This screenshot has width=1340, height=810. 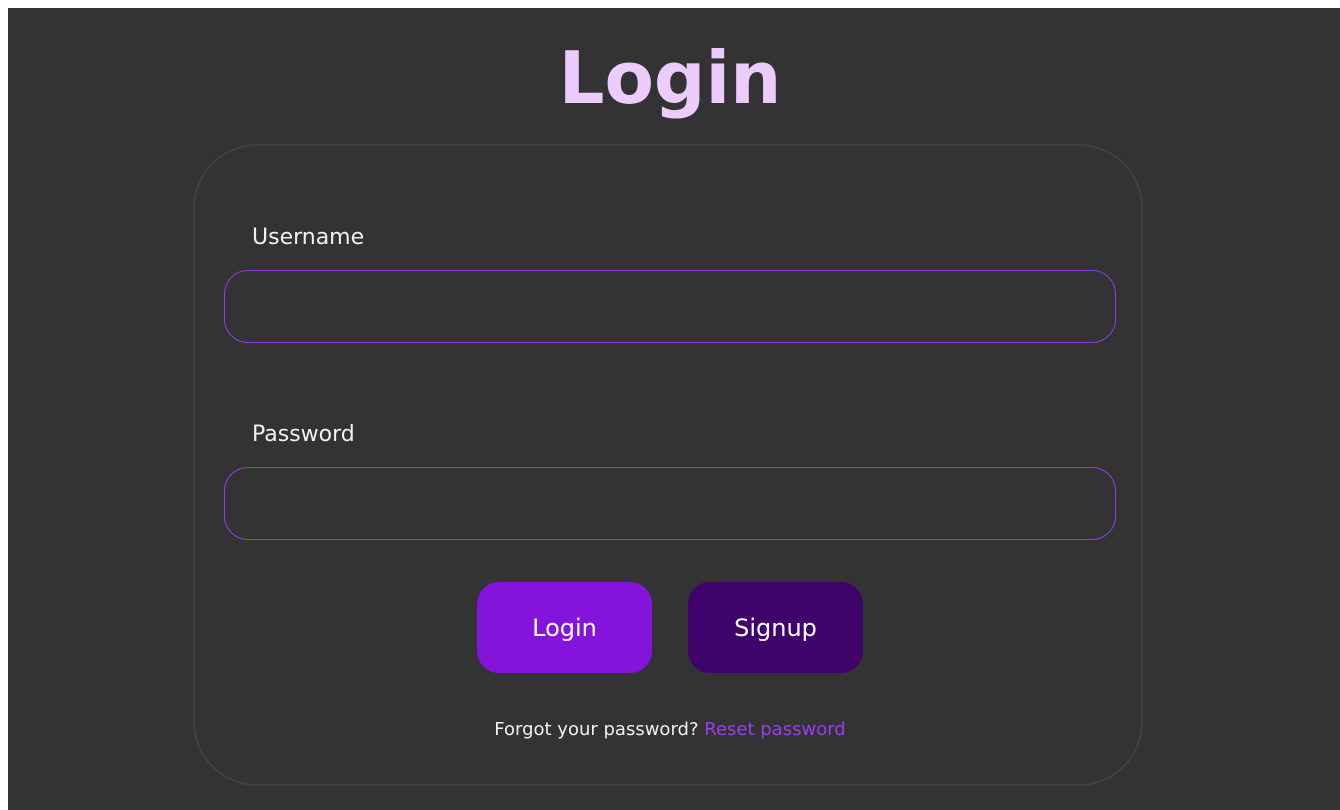 I want to click on username-input, so click(x=670, y=306).